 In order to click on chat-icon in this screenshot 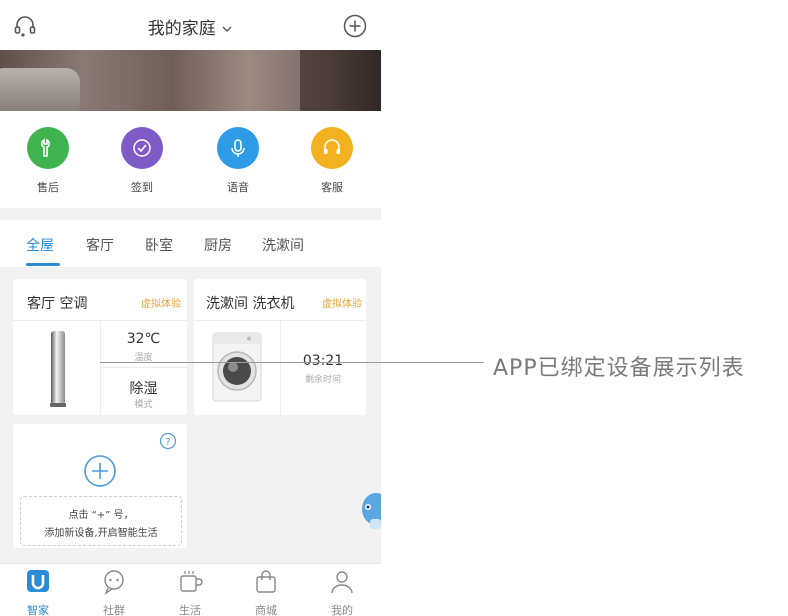, I will do `click(114, 582)`.